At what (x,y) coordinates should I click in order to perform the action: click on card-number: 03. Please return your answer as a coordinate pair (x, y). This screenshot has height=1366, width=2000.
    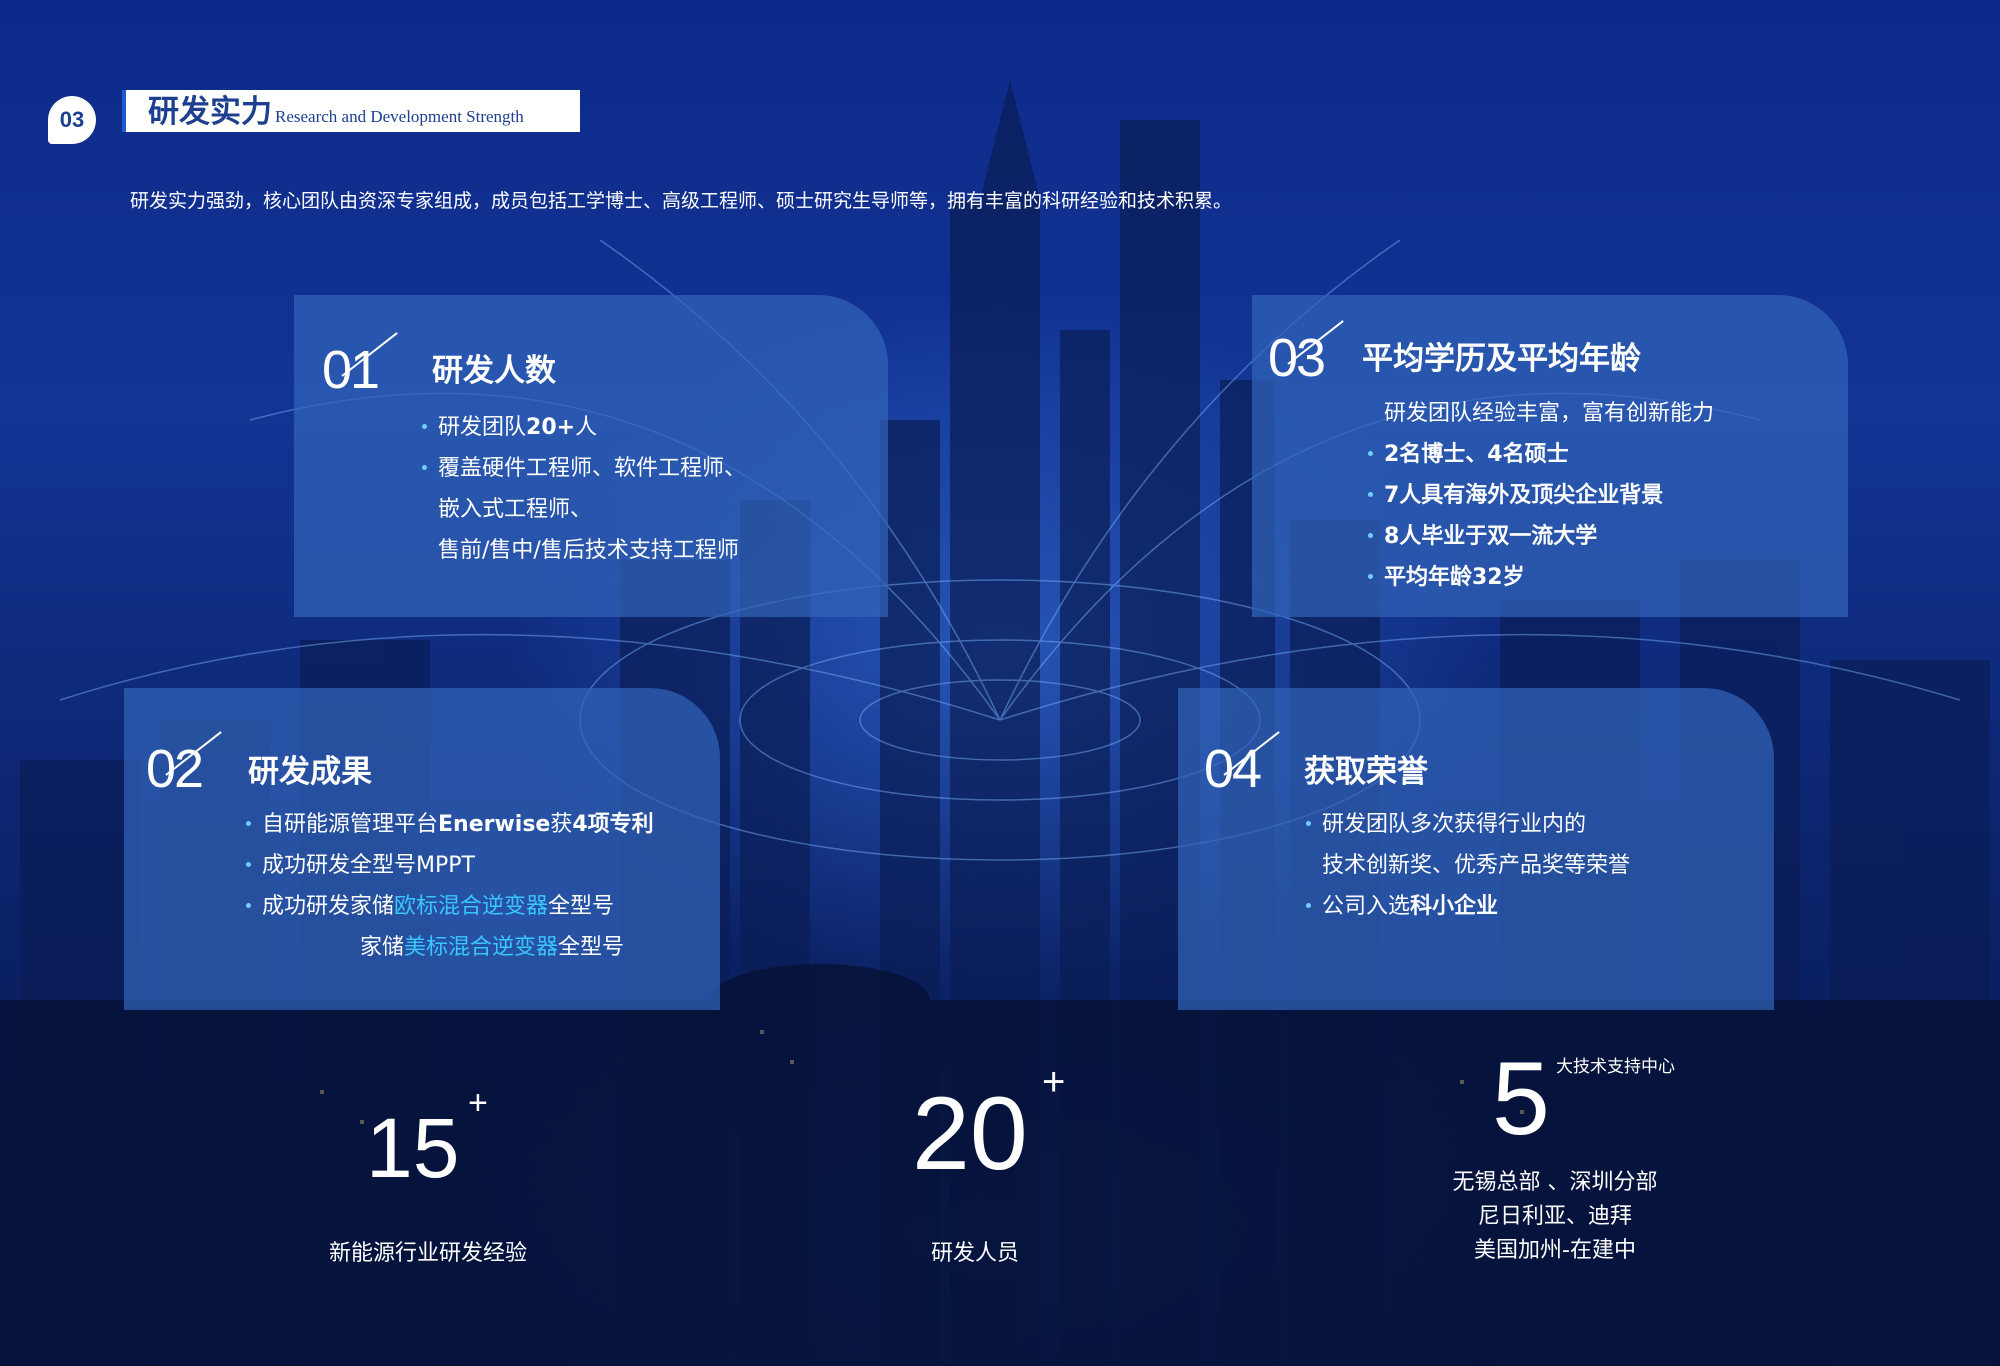
    Looking at the image, I should click on (1306, 354).